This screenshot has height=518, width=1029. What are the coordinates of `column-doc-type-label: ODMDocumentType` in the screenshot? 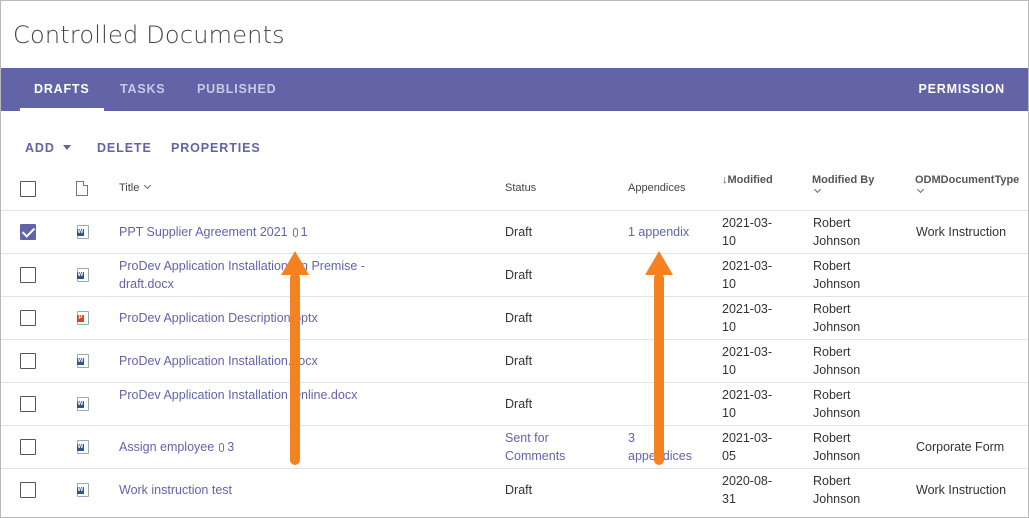 It's located at (967, 180).